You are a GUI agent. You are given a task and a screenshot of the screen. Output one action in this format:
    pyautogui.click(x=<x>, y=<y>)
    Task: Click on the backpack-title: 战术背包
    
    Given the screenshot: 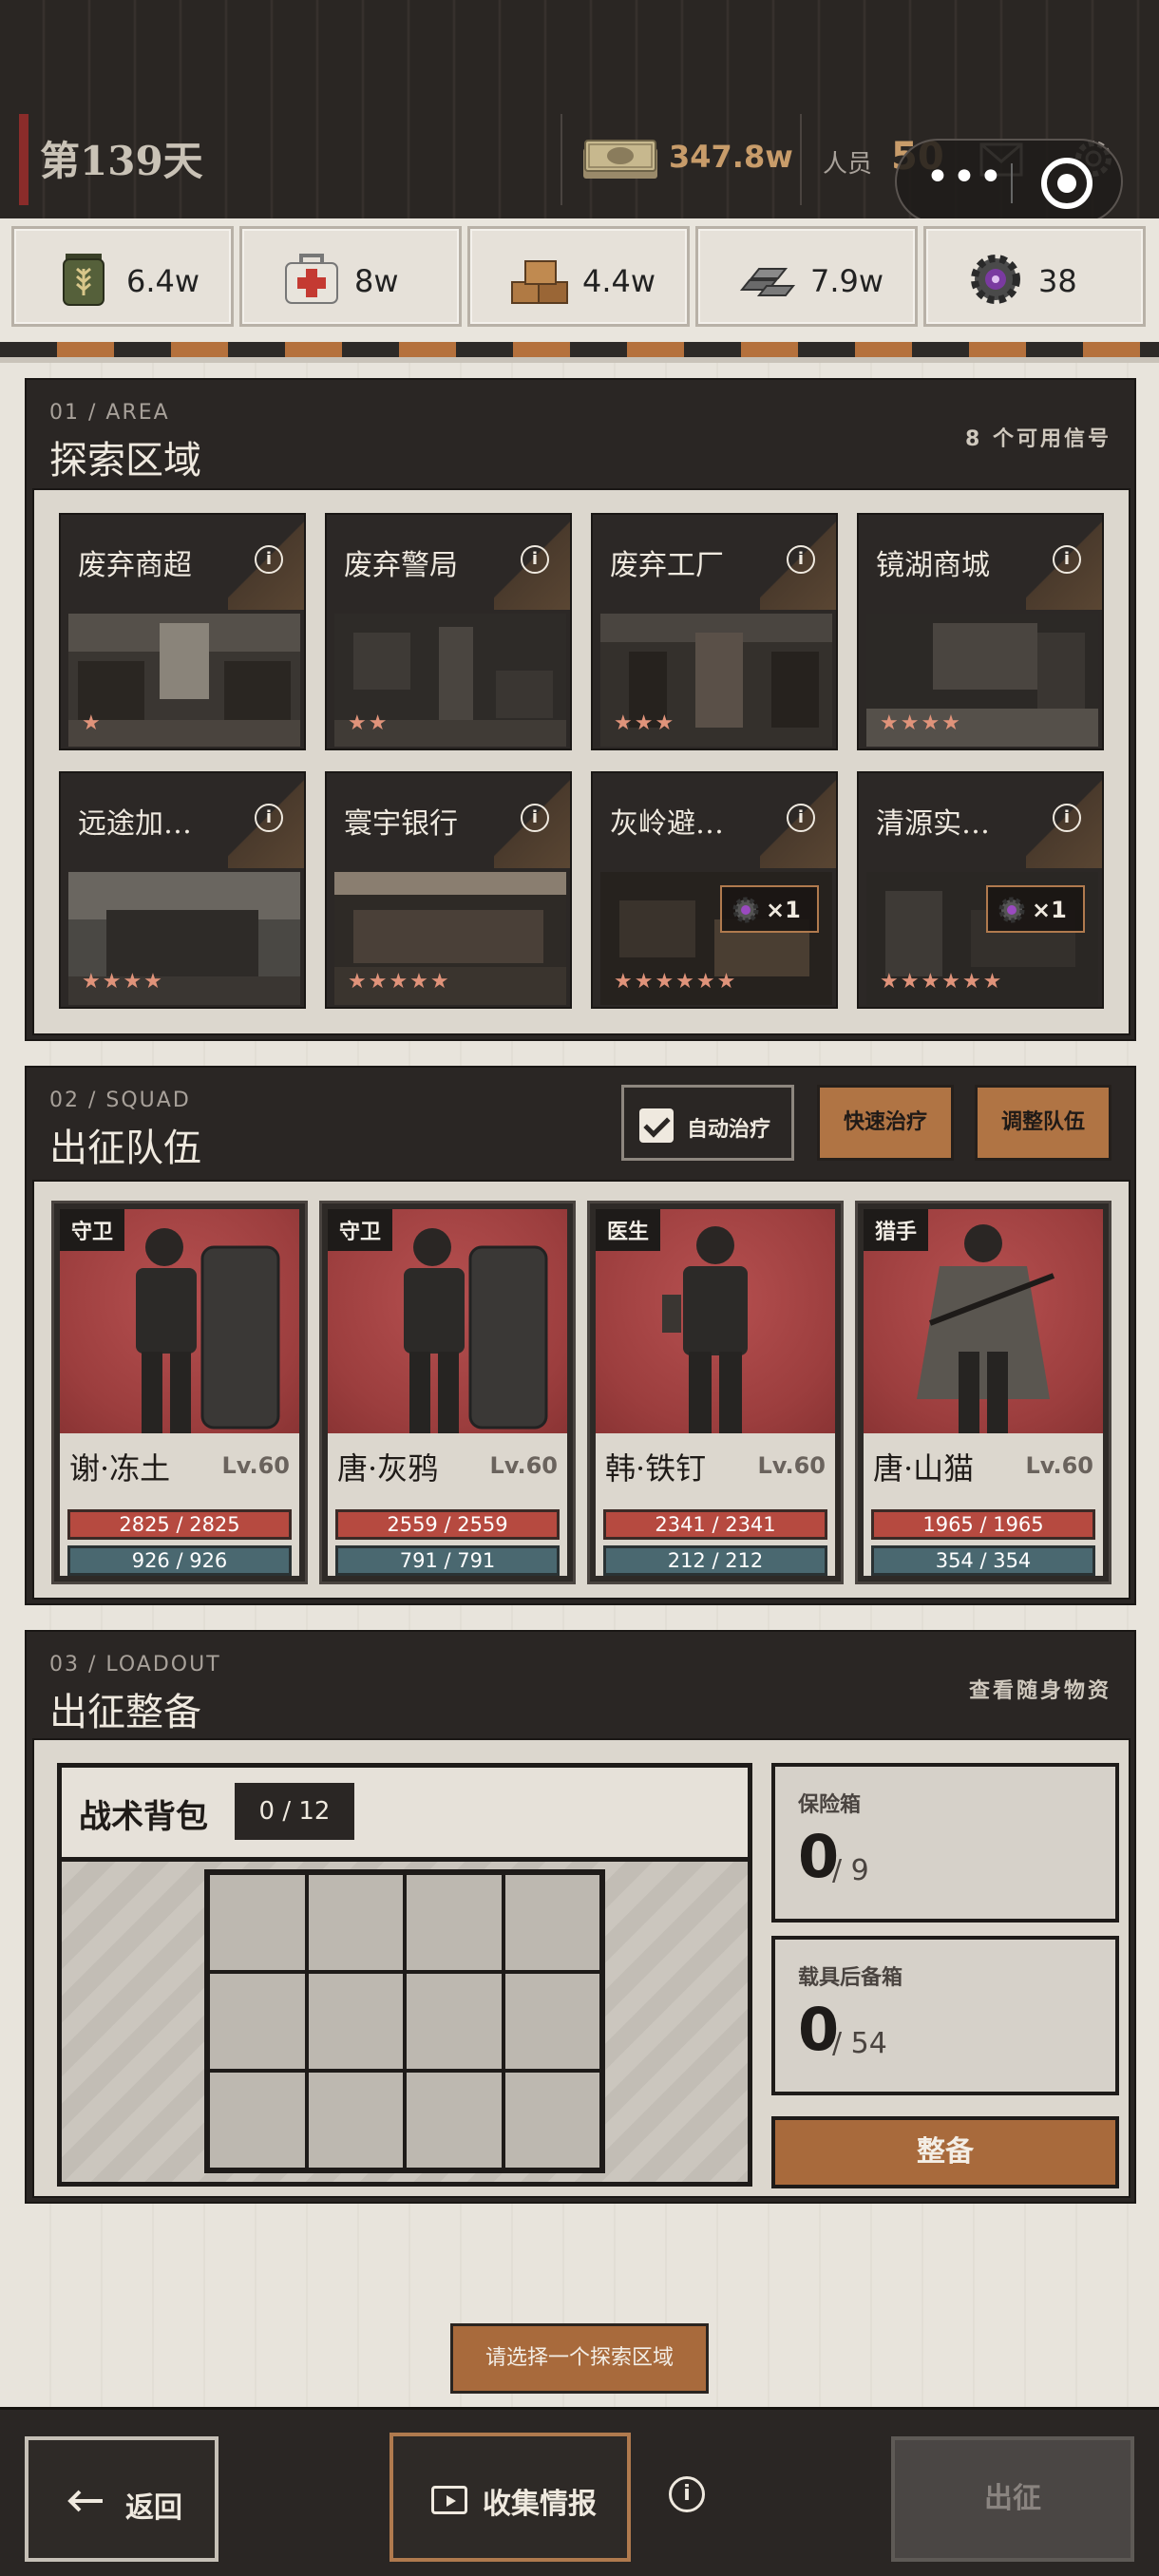 What is the action you would take?
    pyautogui.click(x=143, y=1817)
    